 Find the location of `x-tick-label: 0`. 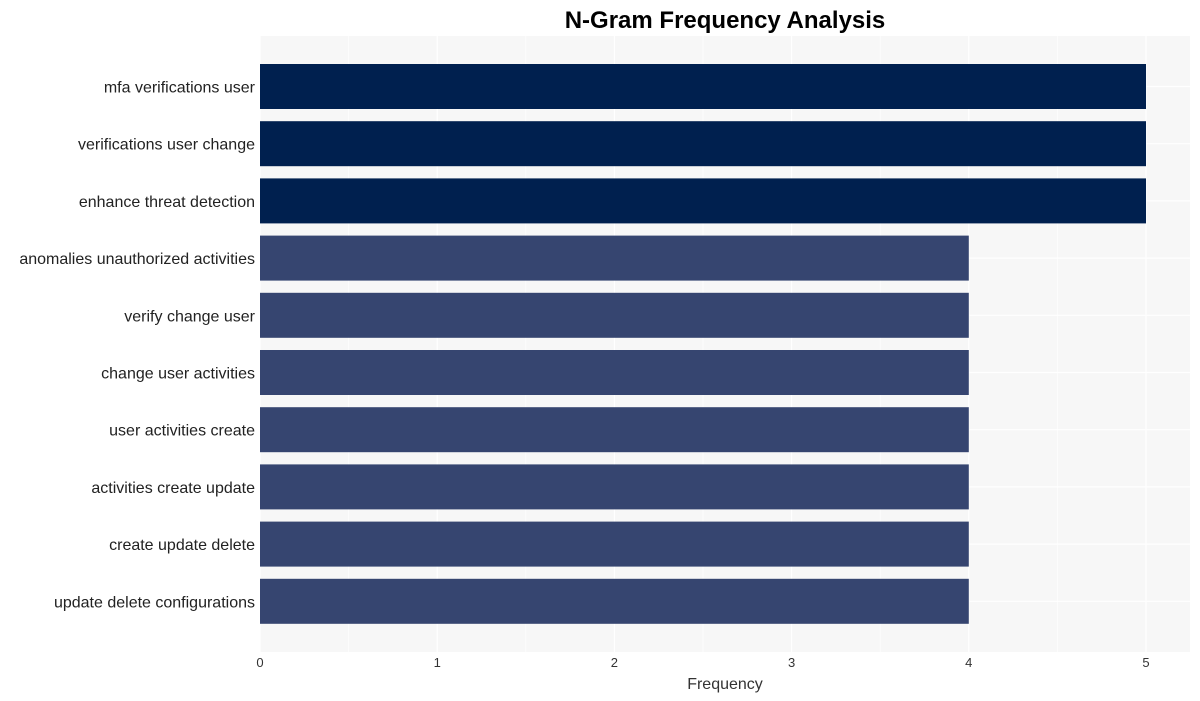

x-tick-label: 0 is located at coordinates (259, 662).